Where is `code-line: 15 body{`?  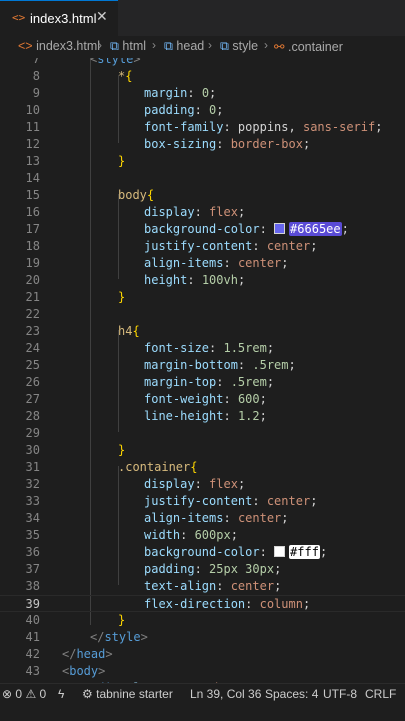 code-line: 15 body{ is located at coordinates (202, 195).